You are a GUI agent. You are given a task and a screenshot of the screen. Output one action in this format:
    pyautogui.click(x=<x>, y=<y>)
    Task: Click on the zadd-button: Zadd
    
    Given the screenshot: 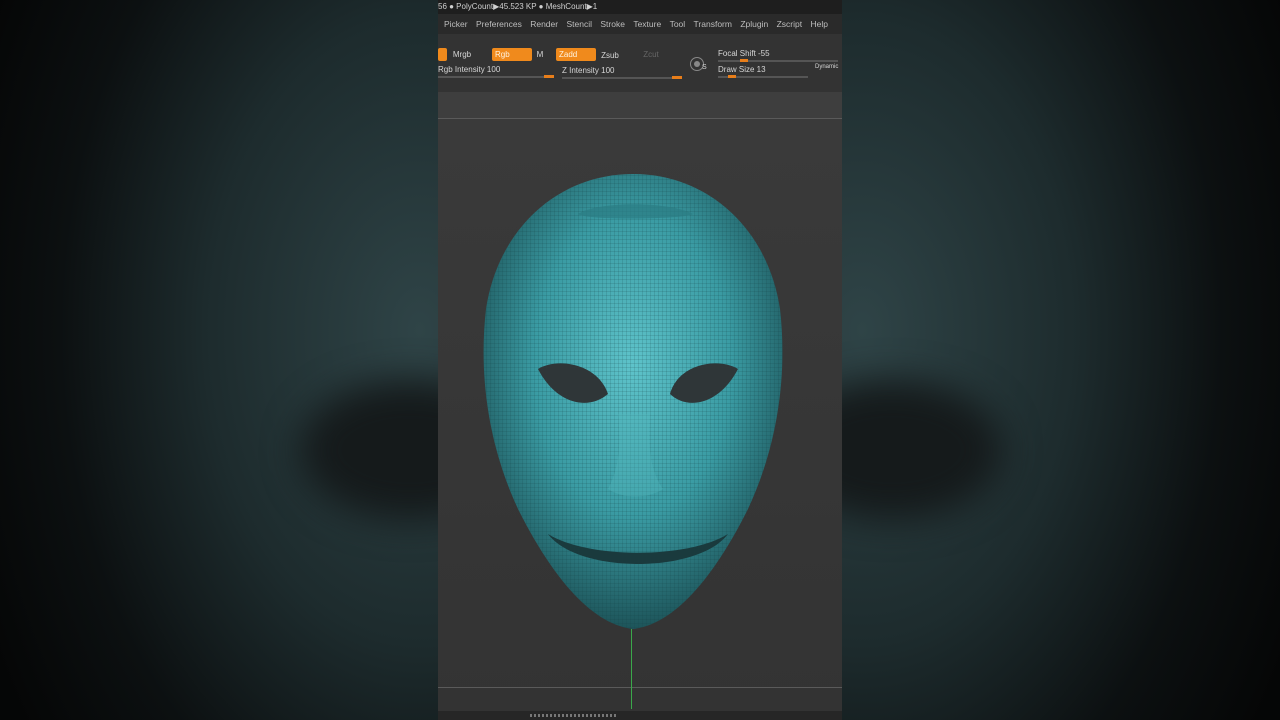 What is the action you would take?
    pyautogui.click(x=576, y=54)
    